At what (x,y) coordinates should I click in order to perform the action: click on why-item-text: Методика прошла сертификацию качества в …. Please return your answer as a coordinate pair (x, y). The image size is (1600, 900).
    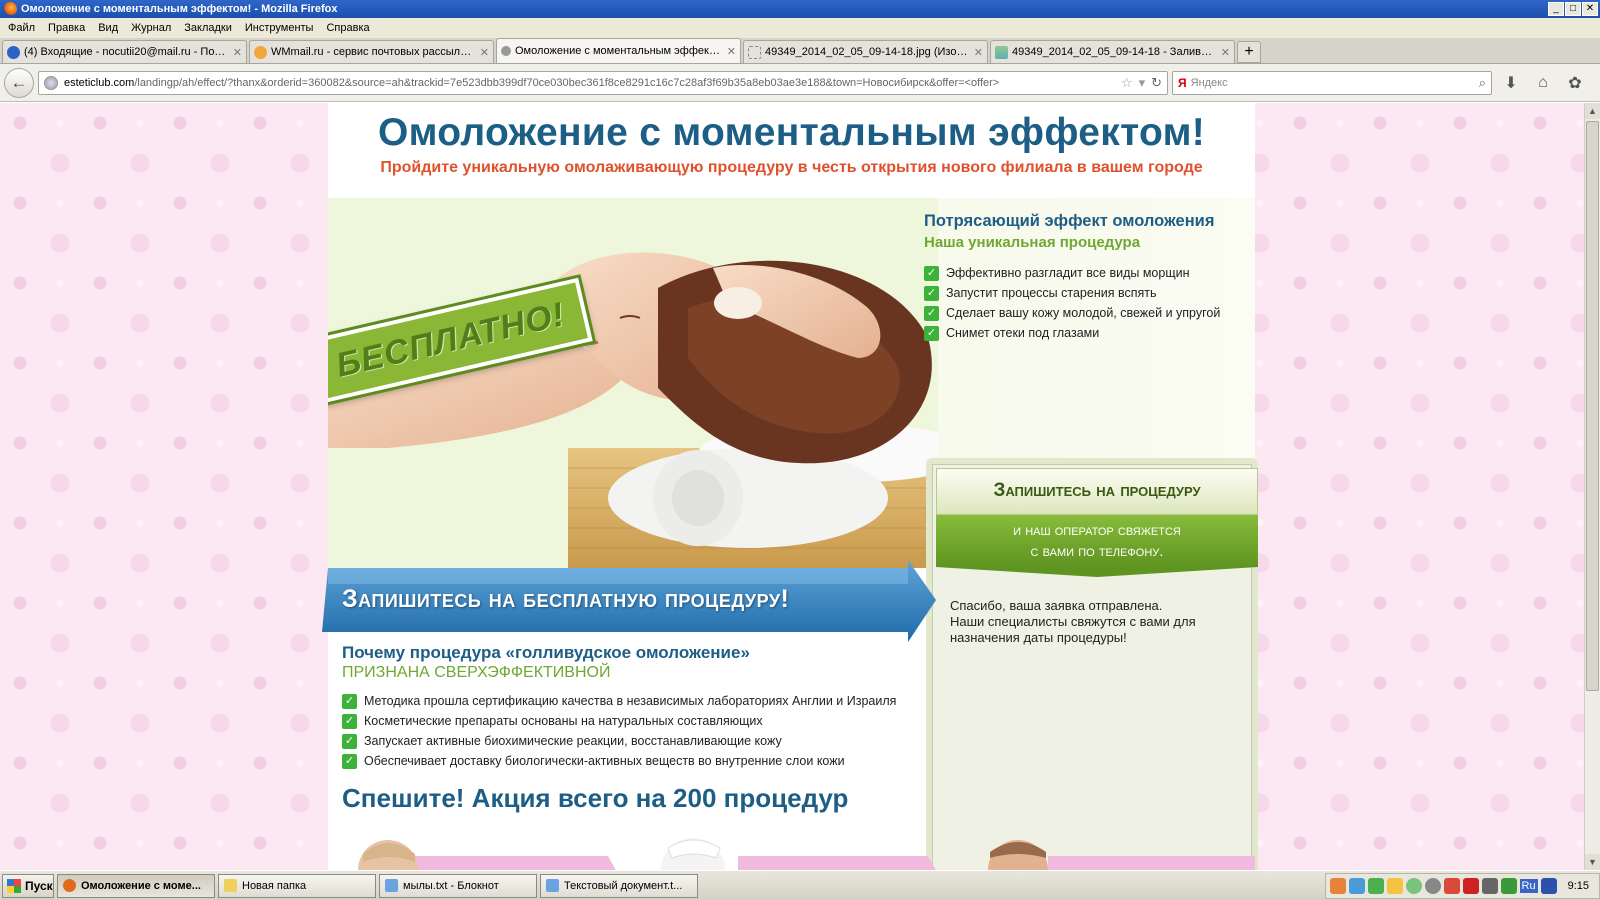
    Looking at the image, I should click on (630, 701).